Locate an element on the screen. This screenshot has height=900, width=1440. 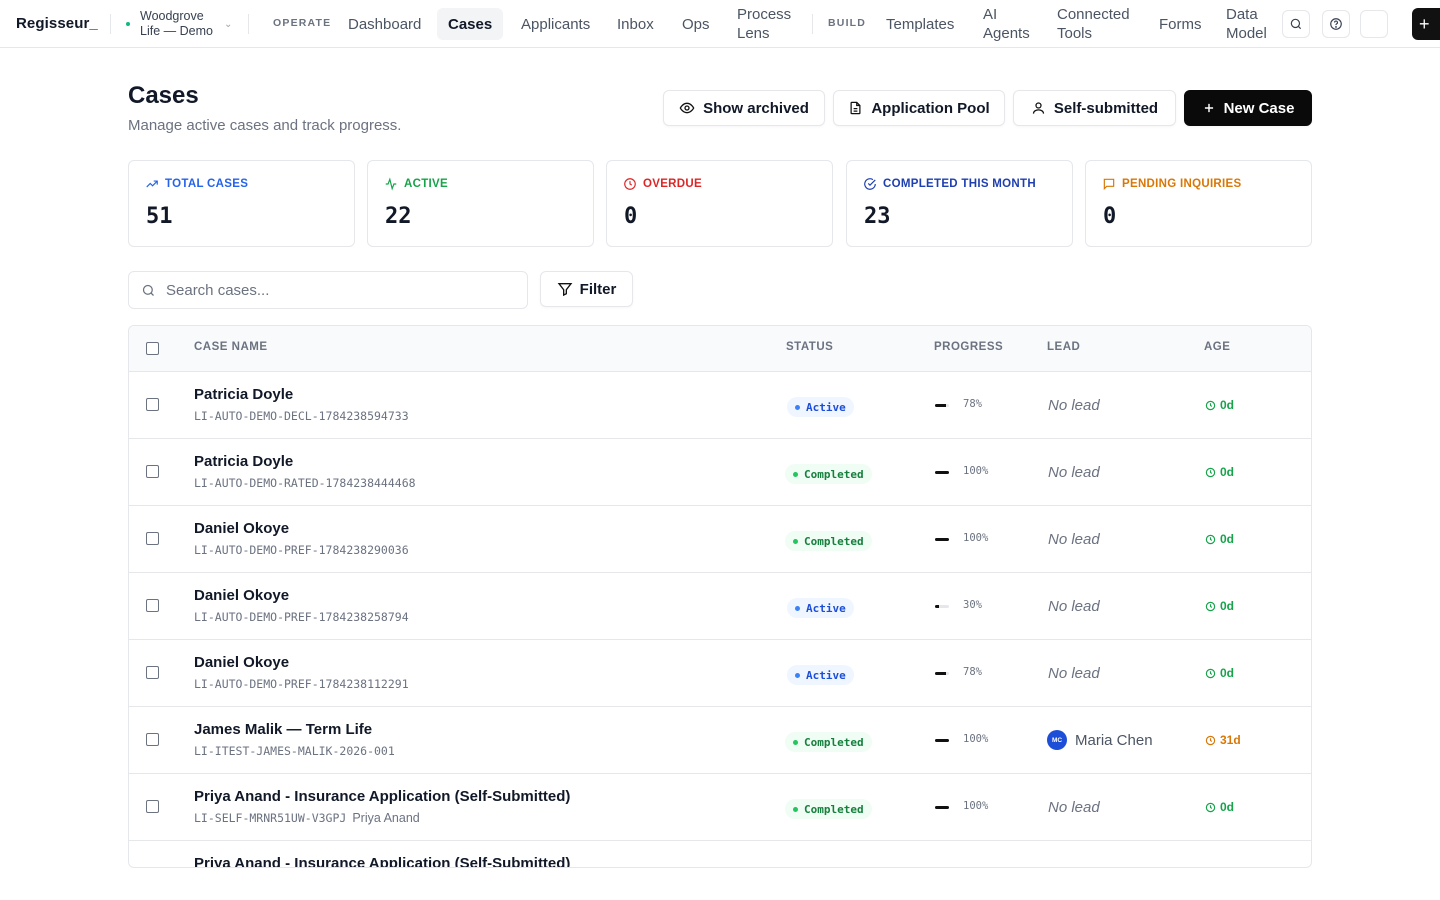
case-id-line: LI-SELF-MRNR51UW-V3GPJ Priya Anand is located at coordinates (307, 818).